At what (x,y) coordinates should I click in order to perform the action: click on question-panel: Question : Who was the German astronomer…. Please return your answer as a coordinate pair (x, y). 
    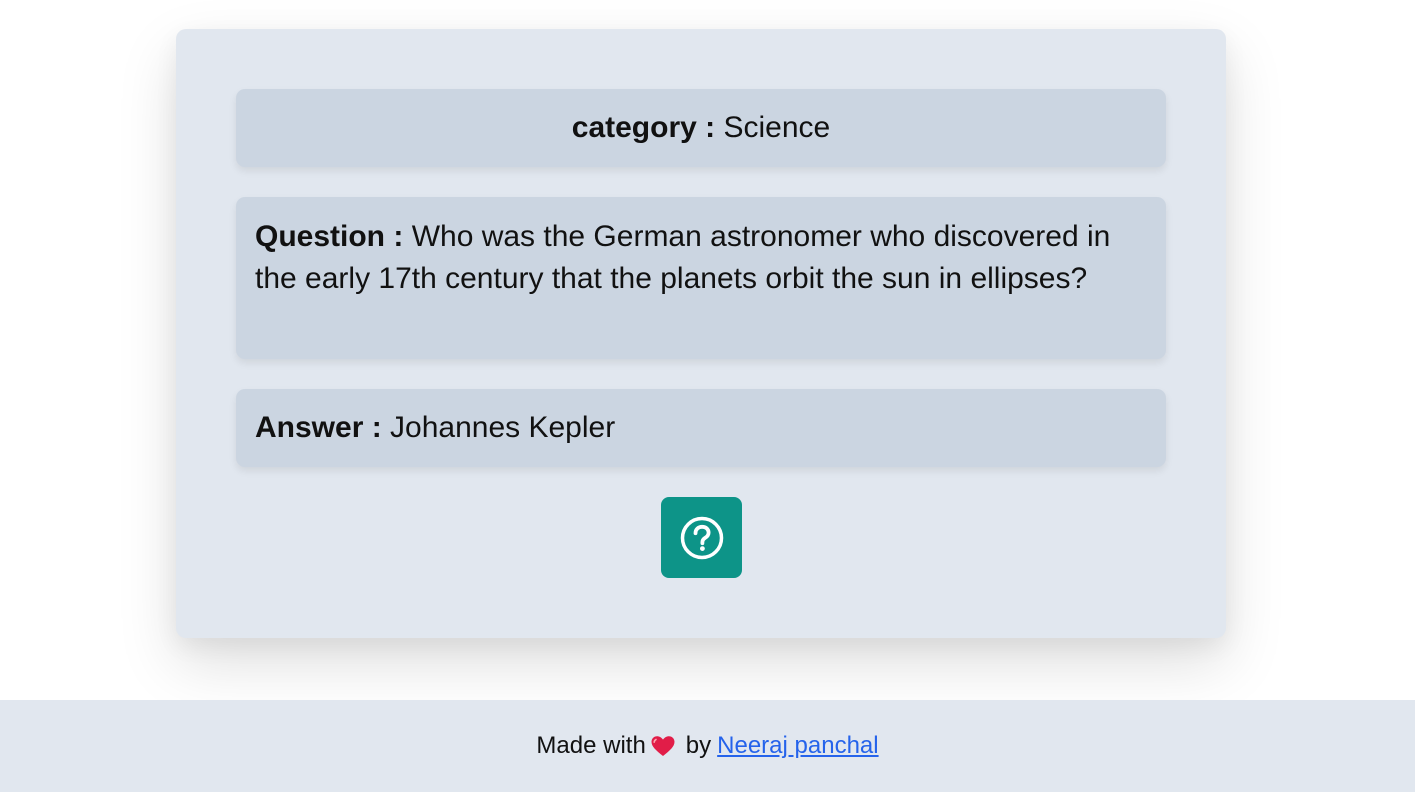
    Looking at the image, I should click on (701, 278).